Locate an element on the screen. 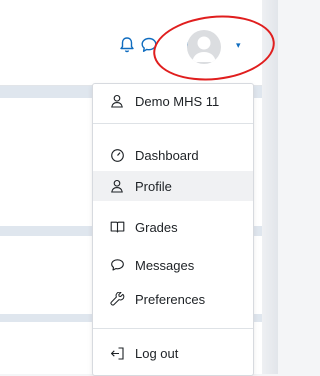 The image size is (320, 376). menu-item-label: Demo MHS 11 is located at coordinates (177, 101).